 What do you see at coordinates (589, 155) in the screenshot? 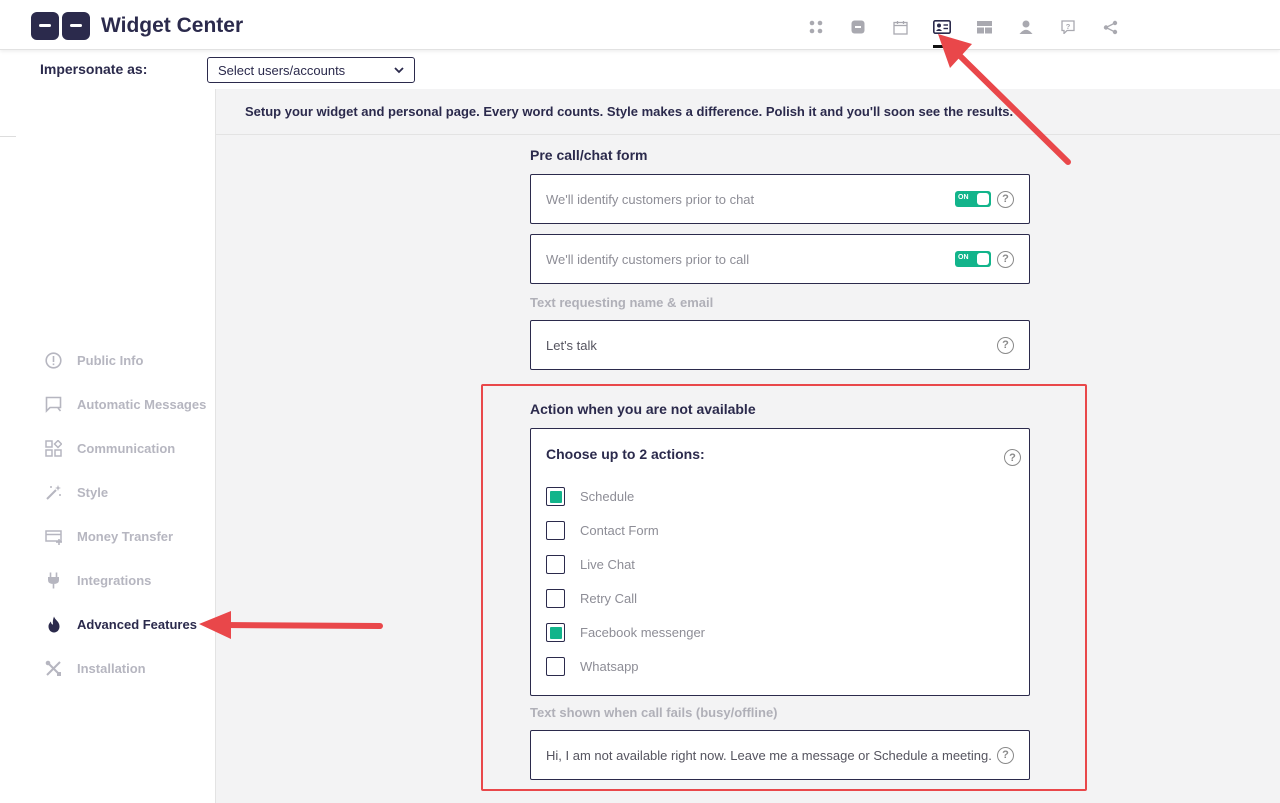
I see `pre-call-section-title: Pre call/chat form` at bounding box center [589, 155].